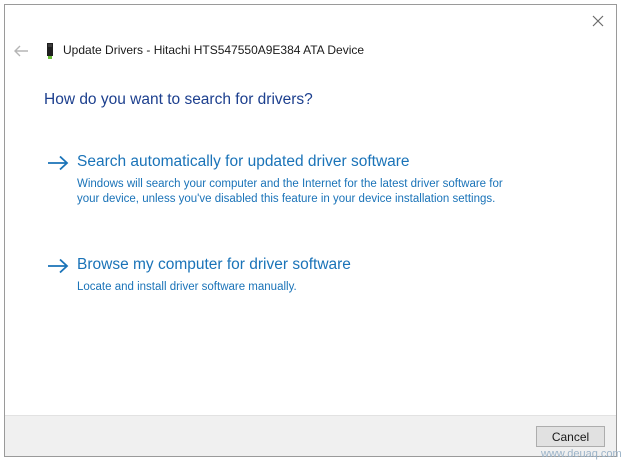 This screenshot has height=463, width=623. I want to click on back-arrow-icon, so click(21, 51).